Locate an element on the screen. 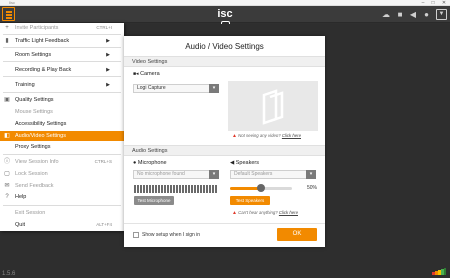 Image resolution: width=450 pixels, height=278 pixels. show-setup-checkbox is located at coordinates (136, 235).